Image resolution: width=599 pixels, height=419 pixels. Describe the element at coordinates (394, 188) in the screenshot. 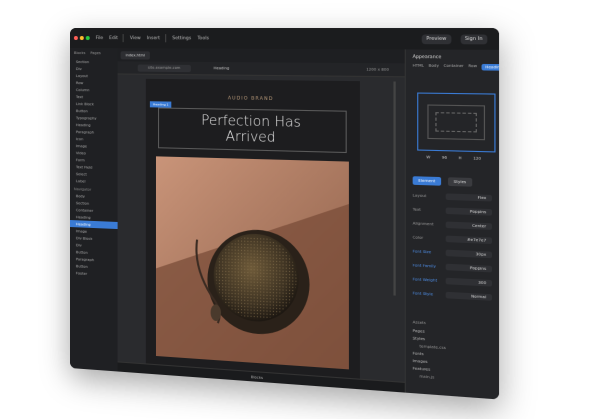

I see `canvas-scrollbar` at that location.